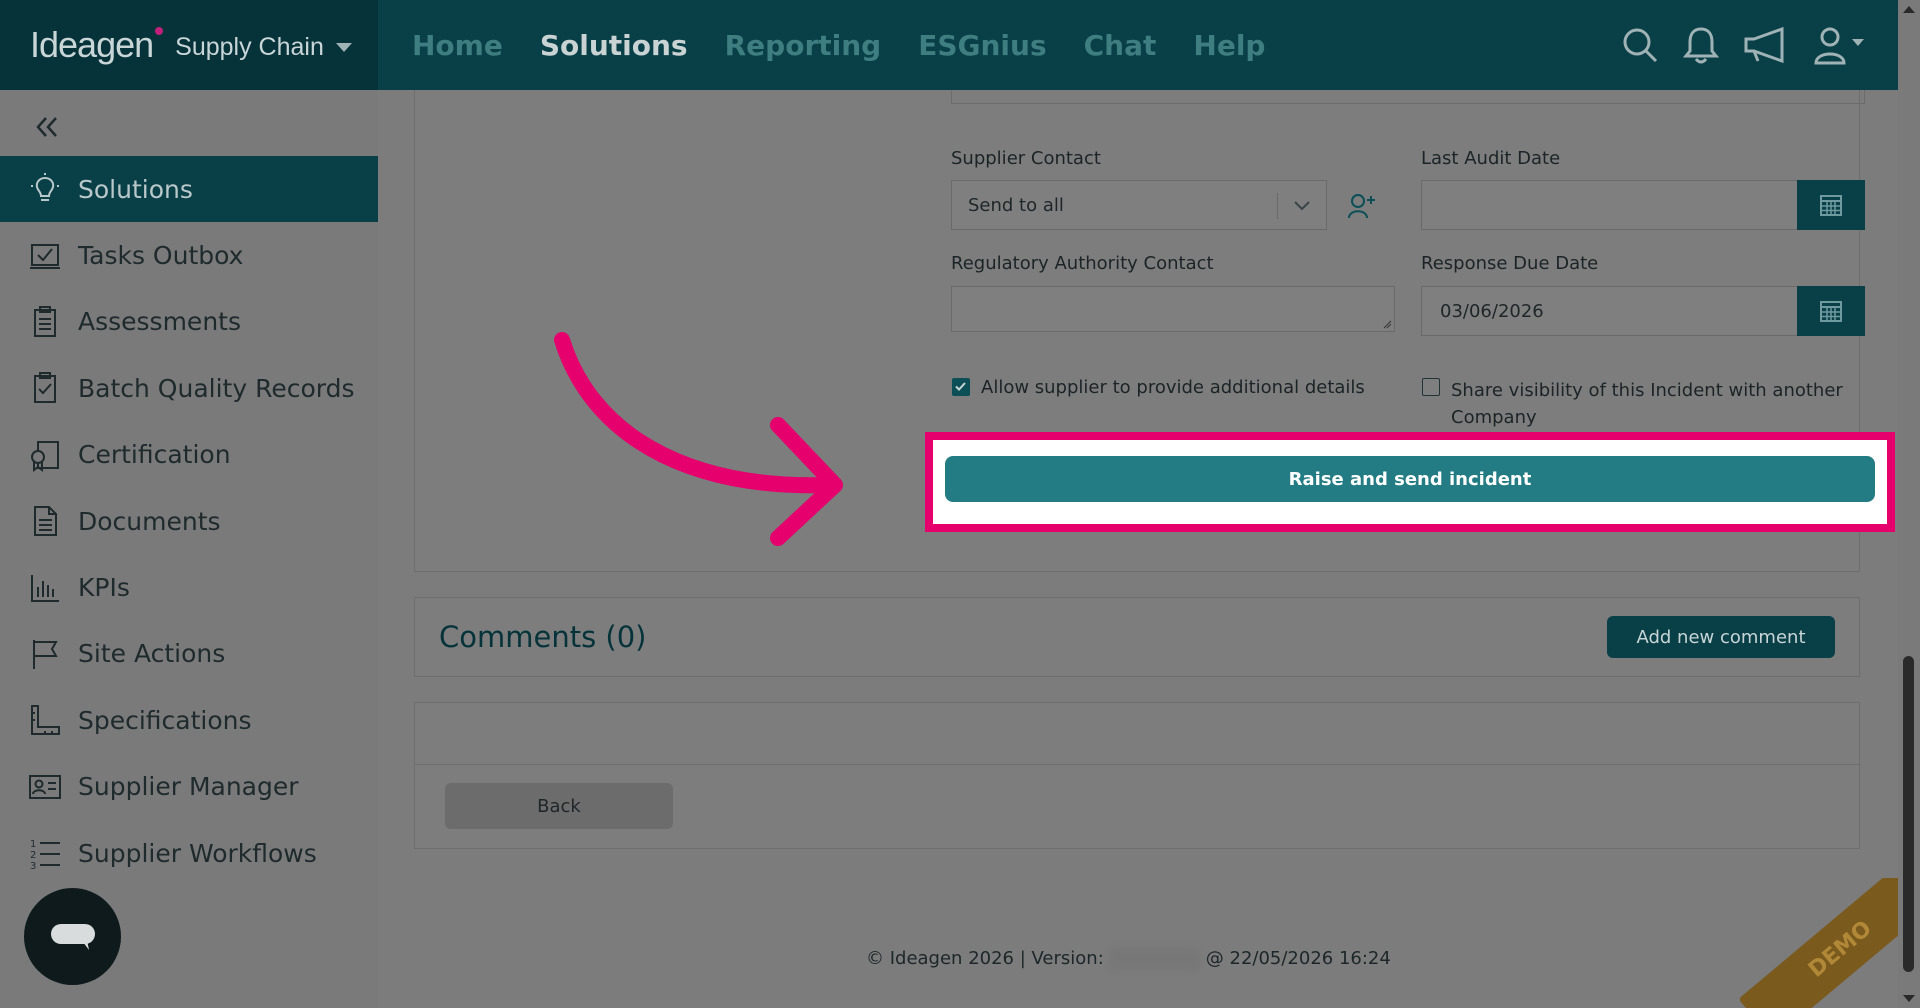  I want to click on chat-launcher-button, so click(72, 936).